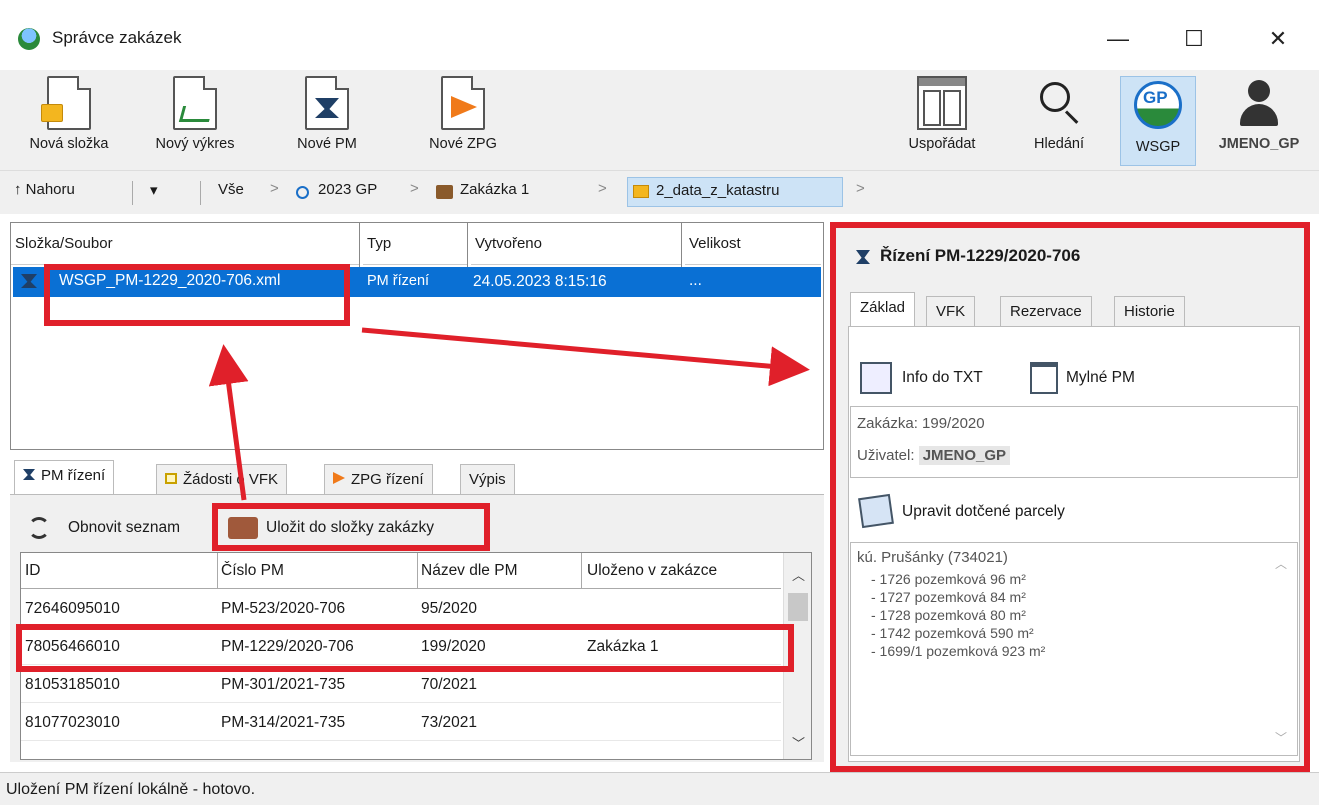 Image resolution: width=1319 pixels, height=805 pixels. Describe the element at coordinates (228, 422) in the screenshot. I see `arrow-to-file` at that location.